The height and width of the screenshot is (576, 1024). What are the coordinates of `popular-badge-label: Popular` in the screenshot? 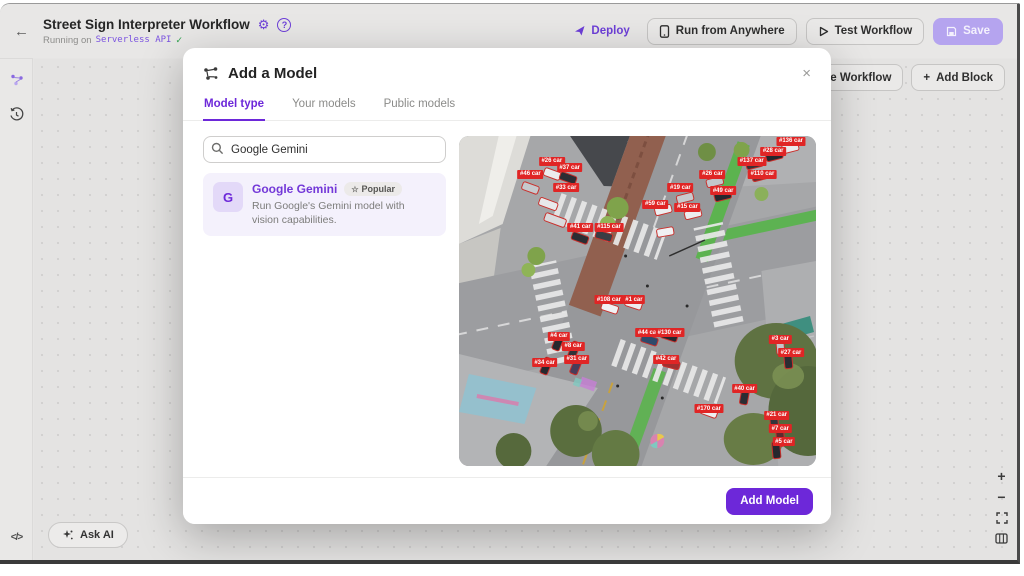 It's located at (378, 189).